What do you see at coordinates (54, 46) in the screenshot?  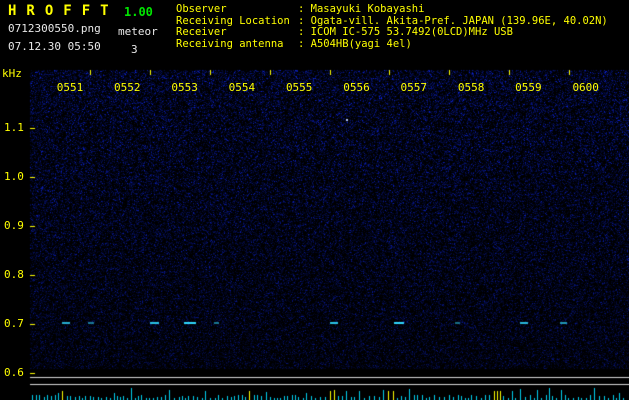 I see `observation-datetime: 07.12.30 05:50` at bounding box center [54, 46].